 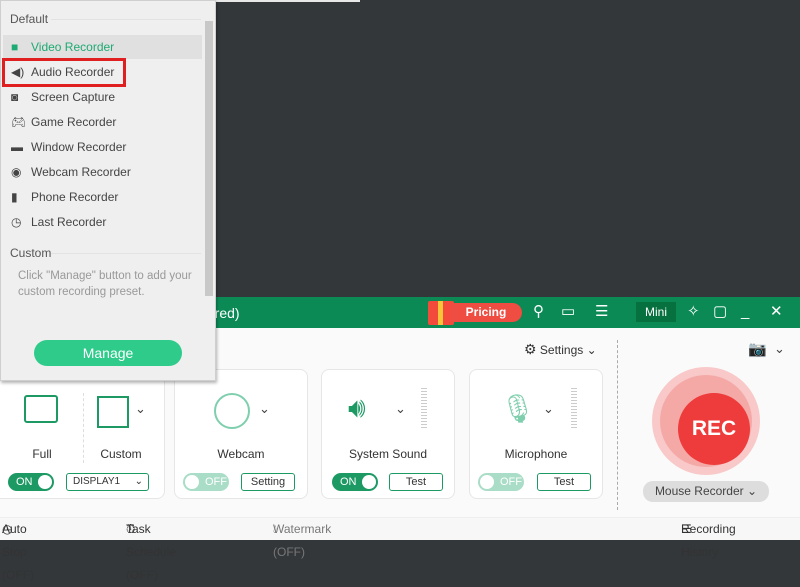 I want to click on webcam-setting-button: Setting, so click(x=268, y=482).